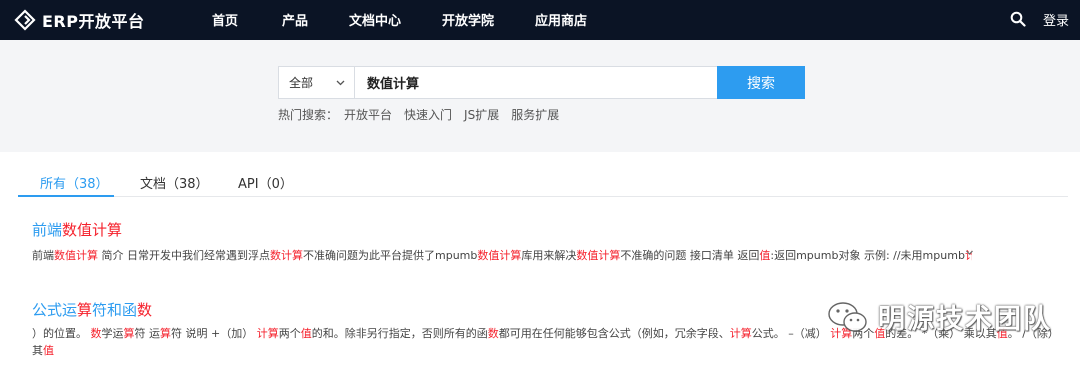 Image resolution: width=1080 pixels, height=366 pixels. Describe the element at coordinates (295, 19) in the screenshot. I see `nav-products: 产品` at that location.